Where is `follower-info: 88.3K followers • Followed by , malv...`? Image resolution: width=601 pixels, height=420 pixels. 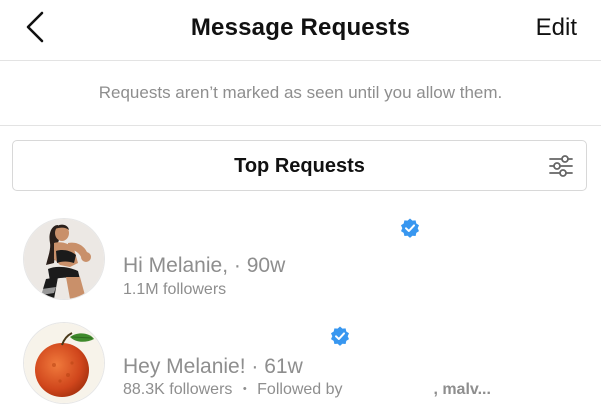
follower-info: 88.3K followers • Followed by , malv... is located at coordinates (307, 390).